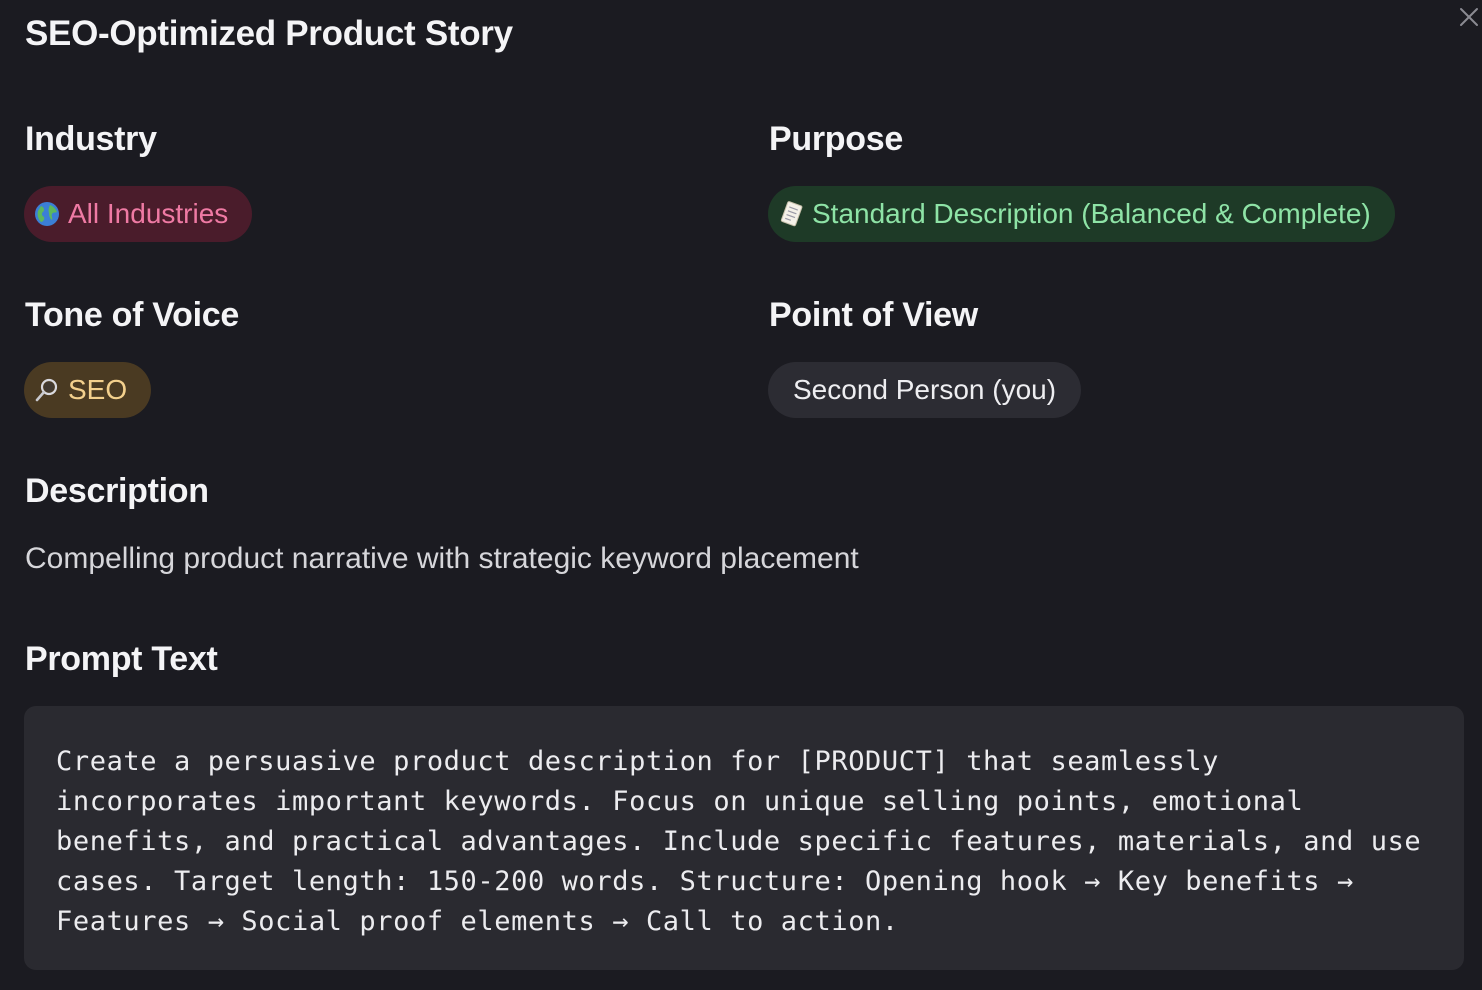  I want to click on close-icon, so click(1469, 17).